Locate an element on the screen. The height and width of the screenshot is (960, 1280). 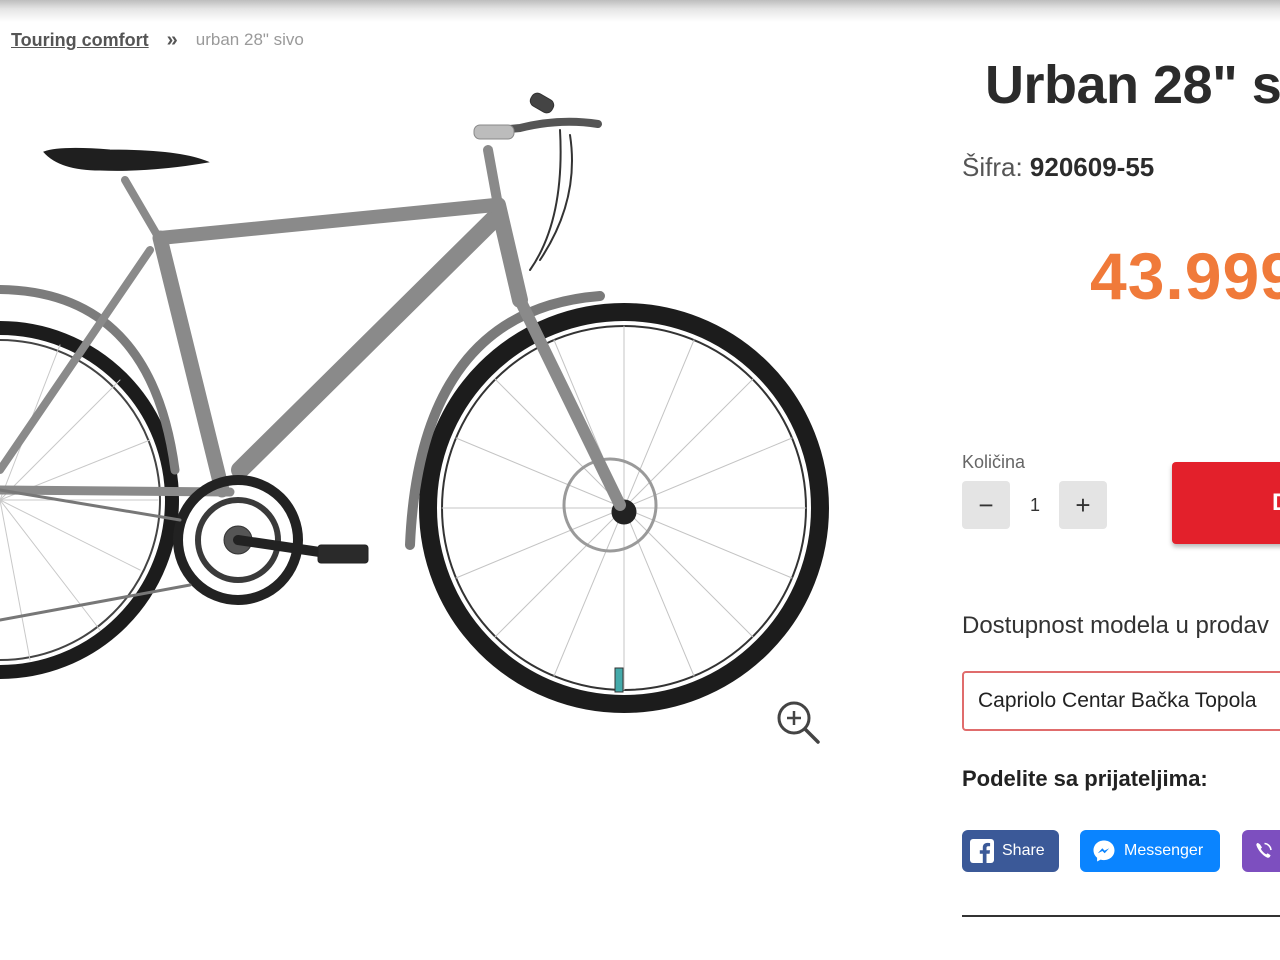
add-to-cart-button: D is located at coordinates (1226, 503).